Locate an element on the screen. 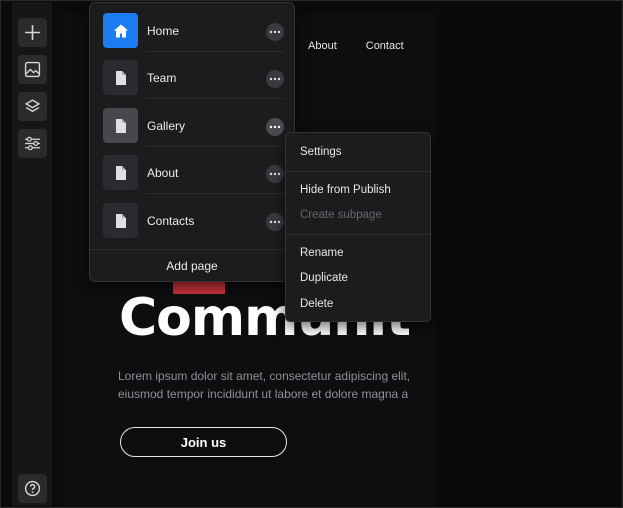 Image resolution: width=623 pixels, height=508 pixels. page-label: Contacts is located at coordinates (171, 221).